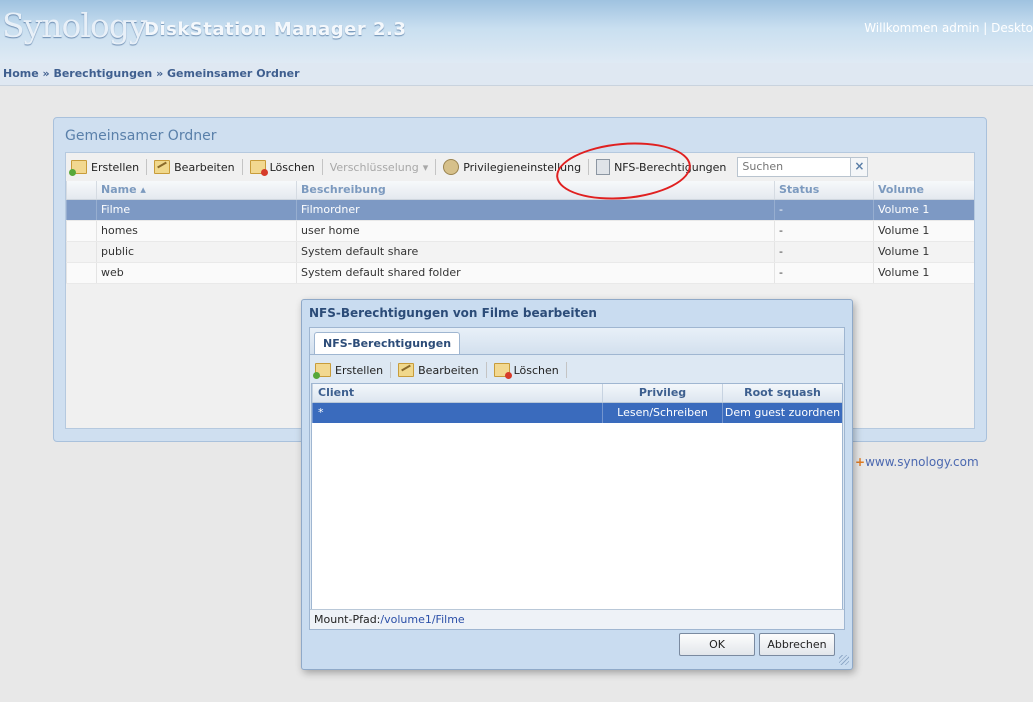 This screenshot has width=1033, height=702. Describe the element at coordinates (577, 341) in the screenshot. I see `dialog-tab-bar: NFS-Berechtigungen` at that location.